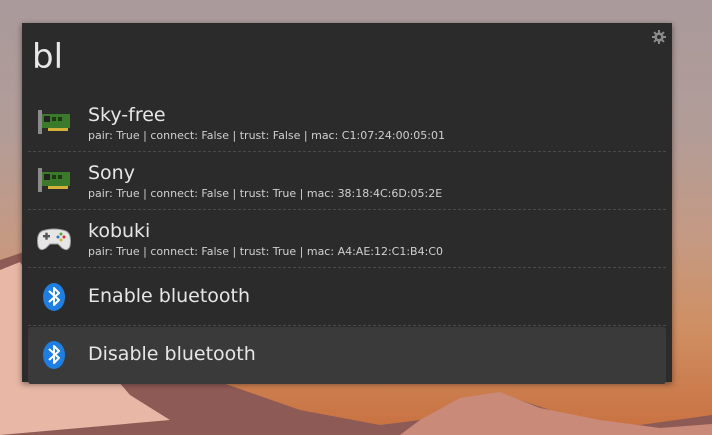 The width and height of the screenshot is (712, 435). Describe the element at coordinates (347, 355) in the screenshot. I see `result-item-disable-bluetooth: Disable bluetooth` at that location.